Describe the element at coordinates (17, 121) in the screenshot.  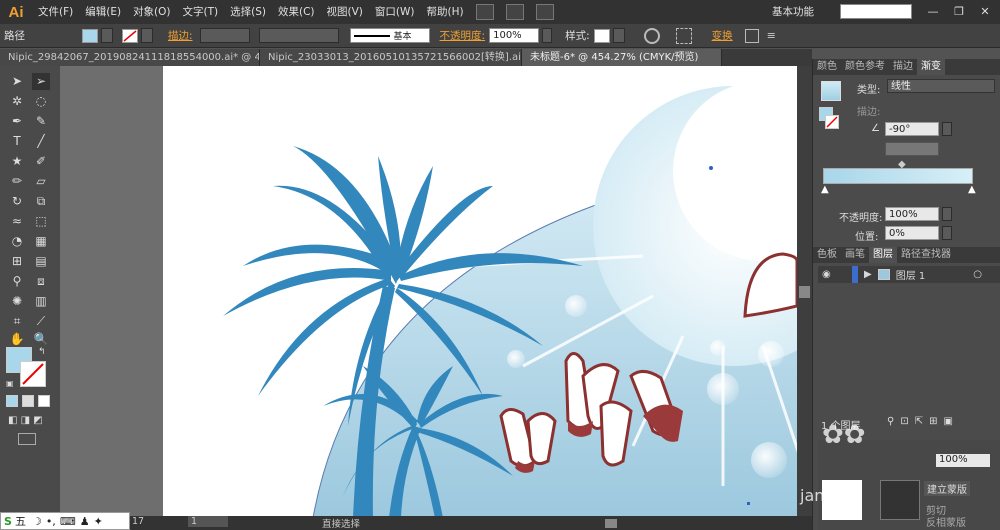
I see `pen-tool-icon: ✒` at that location.